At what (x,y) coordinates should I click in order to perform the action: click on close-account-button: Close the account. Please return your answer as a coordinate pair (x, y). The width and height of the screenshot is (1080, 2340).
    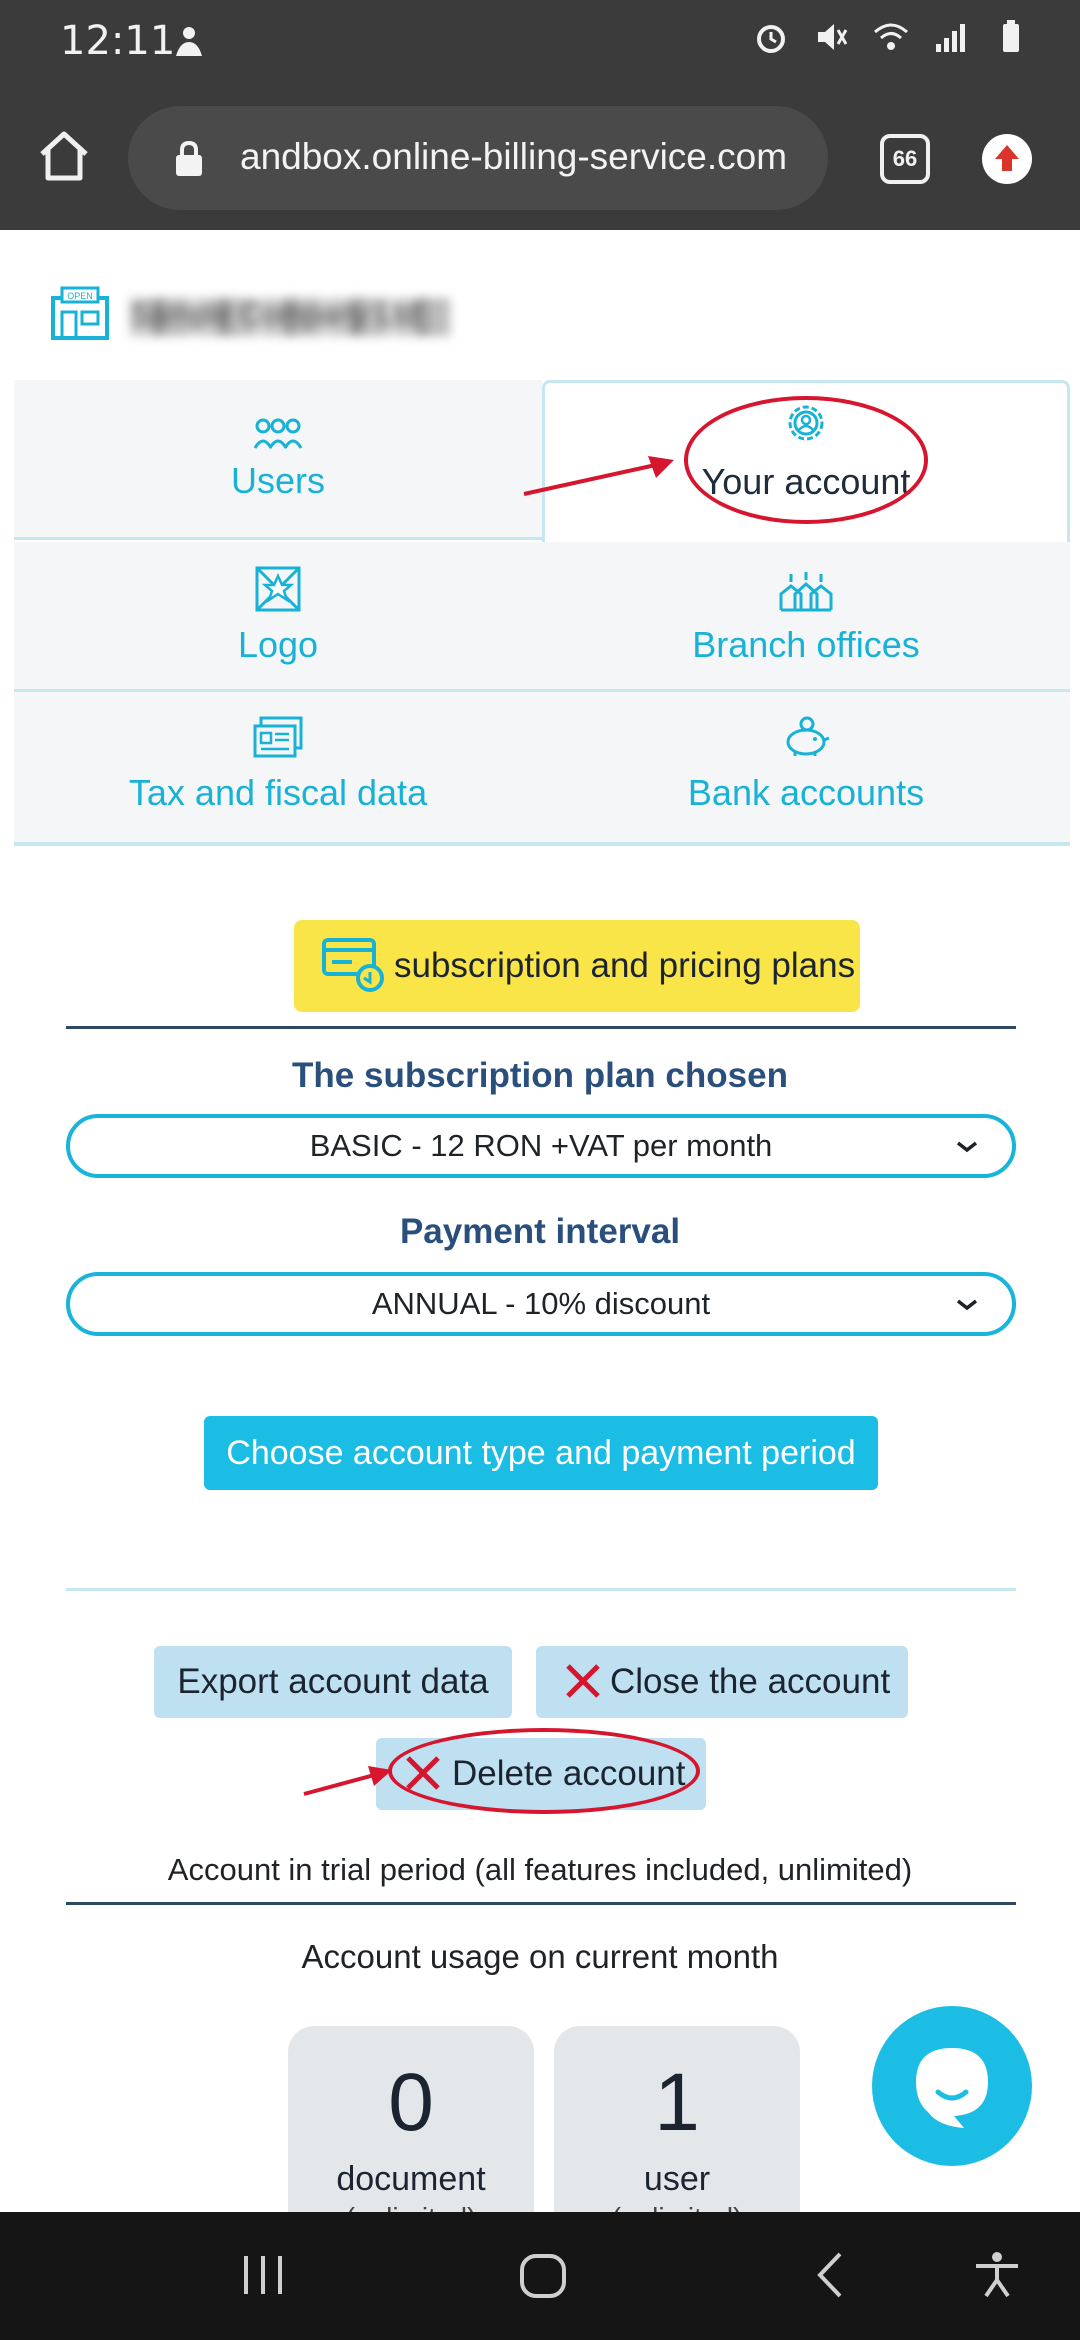
    Looking at the image, I should click on (722, 1682).